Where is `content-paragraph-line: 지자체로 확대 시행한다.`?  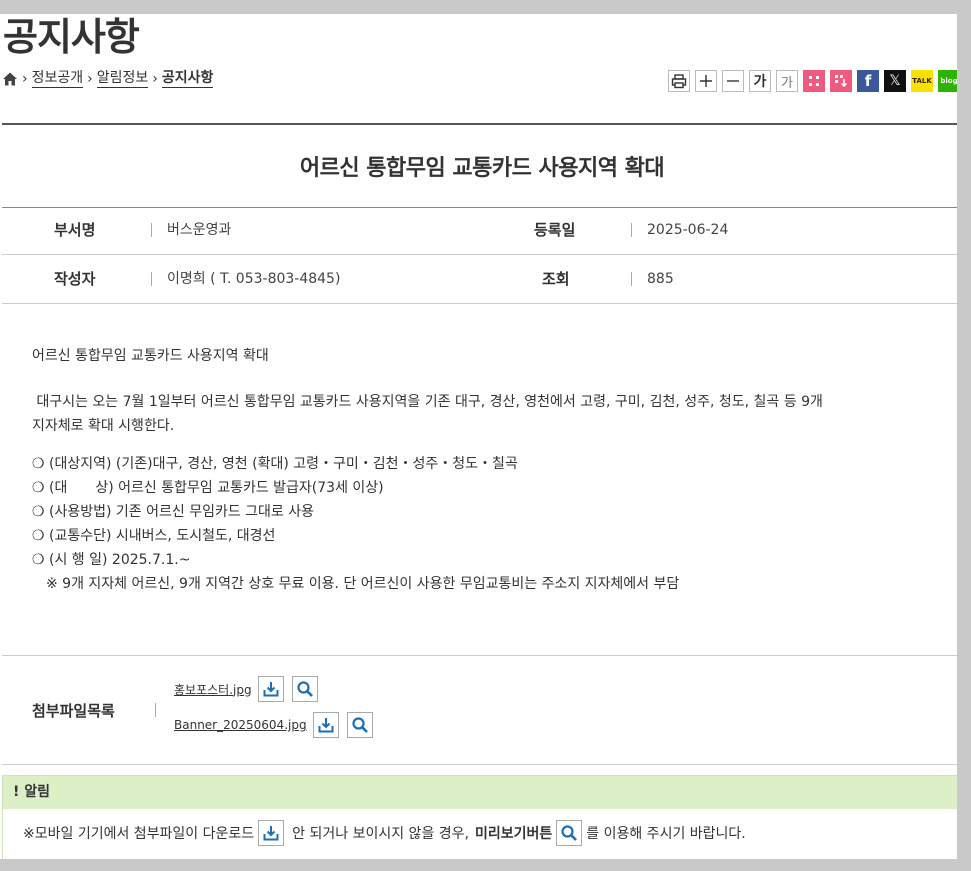
content-paragraph-line: 지자체로 확대 시행한다. is located at coordinates (103, 426).